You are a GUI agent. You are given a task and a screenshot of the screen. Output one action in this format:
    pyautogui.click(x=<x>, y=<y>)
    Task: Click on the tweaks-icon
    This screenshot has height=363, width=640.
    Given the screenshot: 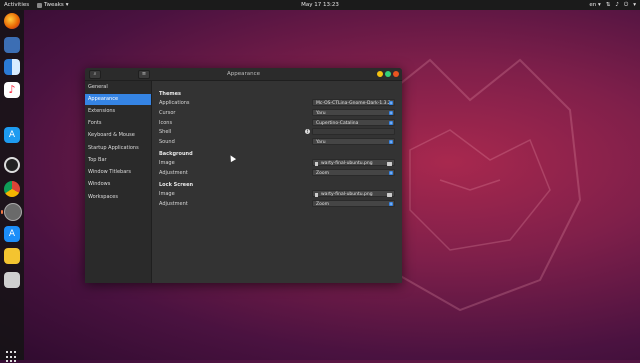 What is the action you would take?
    pyautogui.click(x=11, y=212)
    